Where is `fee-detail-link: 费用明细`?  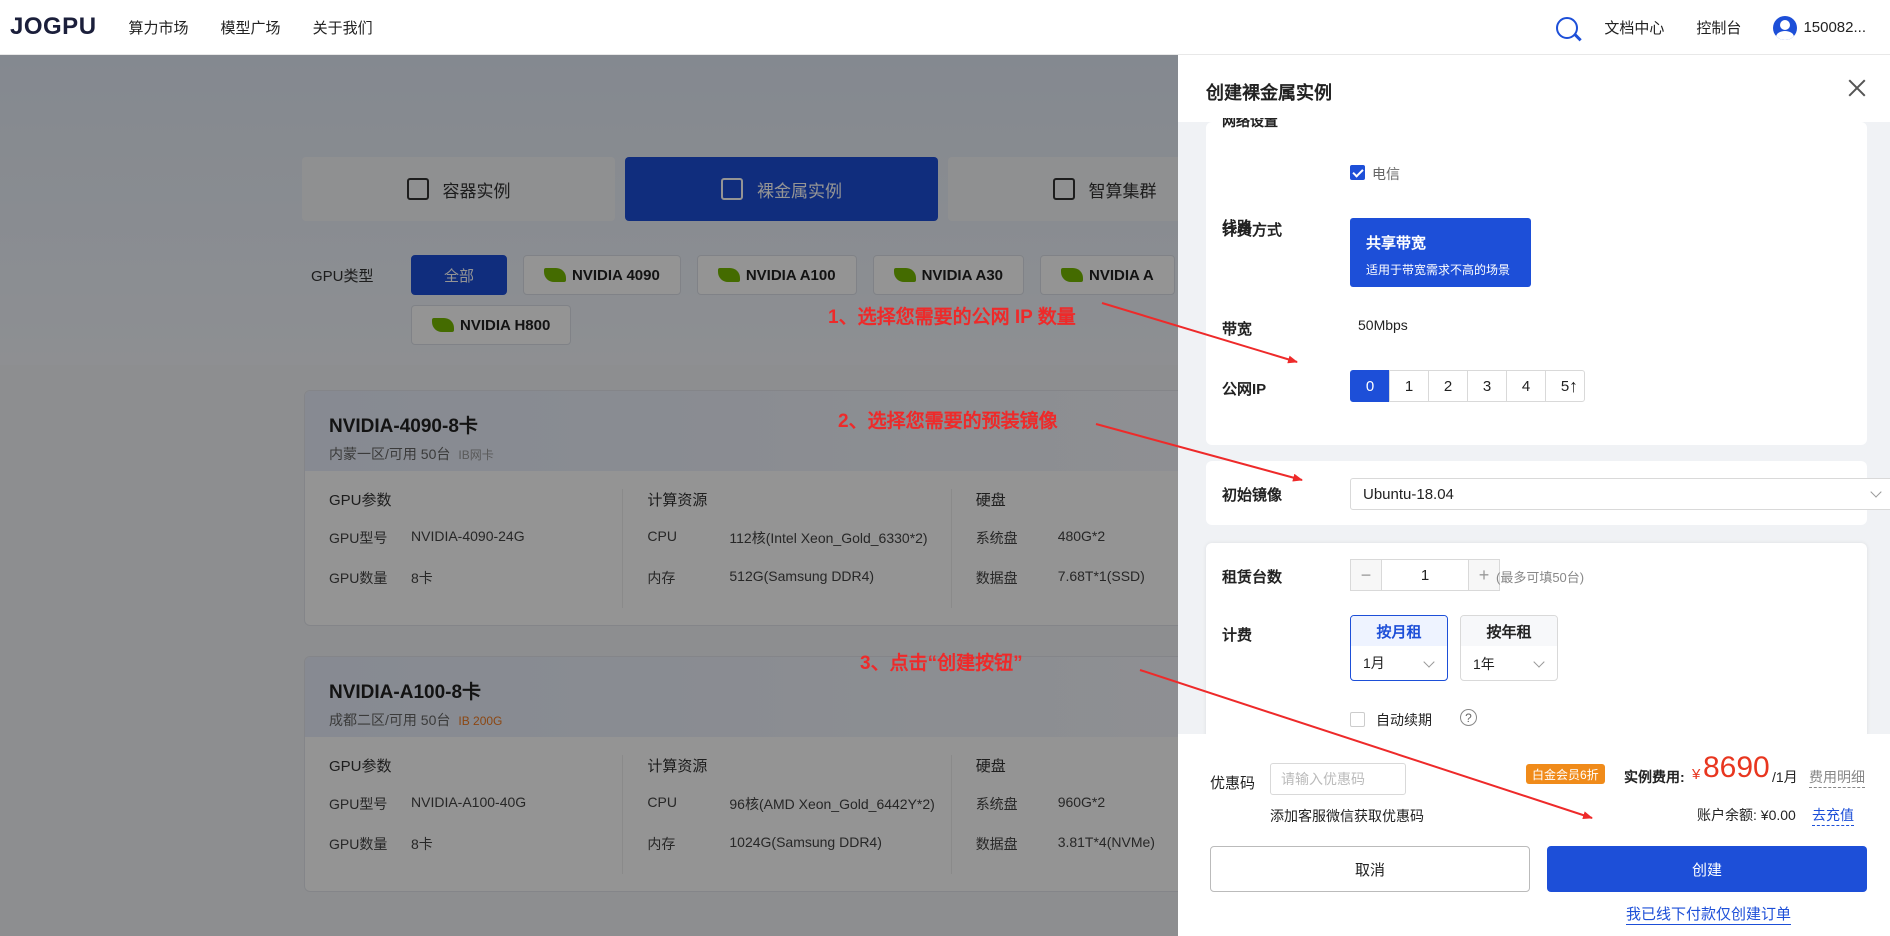 fee-detail-link: 费用明细 is located at coordinates (1837, 777).